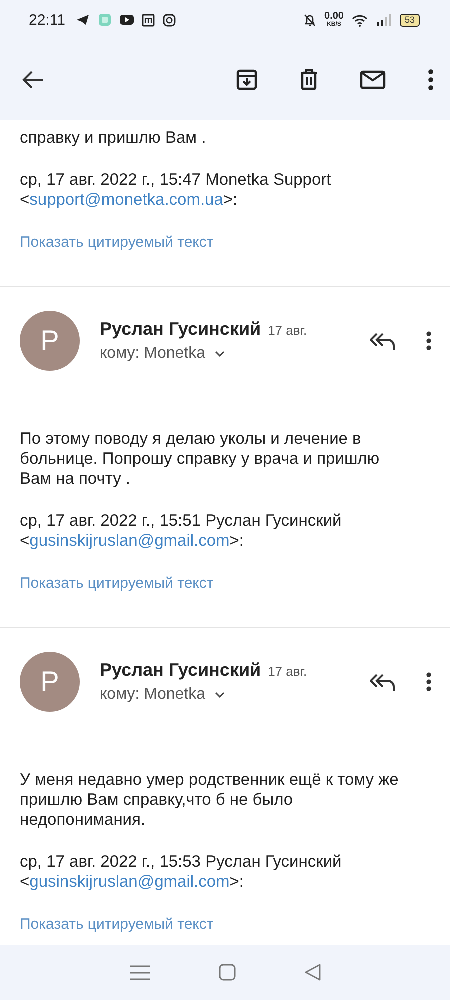 The height and width of the screenshot is (1000, 450). I want to click on delete-button, so click(309, 80).